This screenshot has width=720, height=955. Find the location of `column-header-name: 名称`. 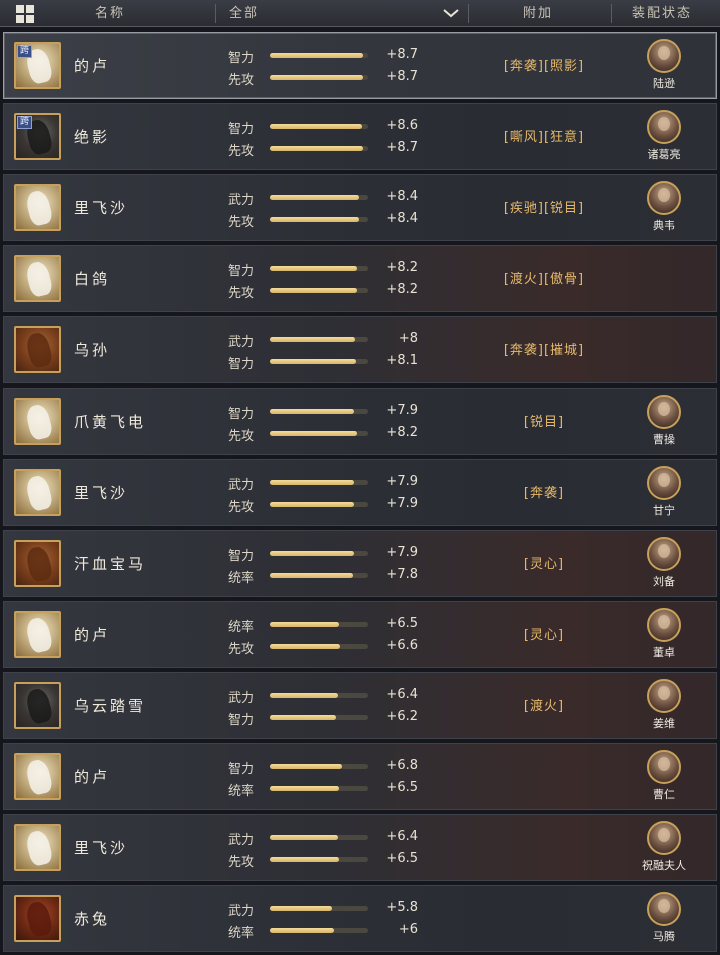

column-header-name: 名称 is located at coordinates (110, 13).